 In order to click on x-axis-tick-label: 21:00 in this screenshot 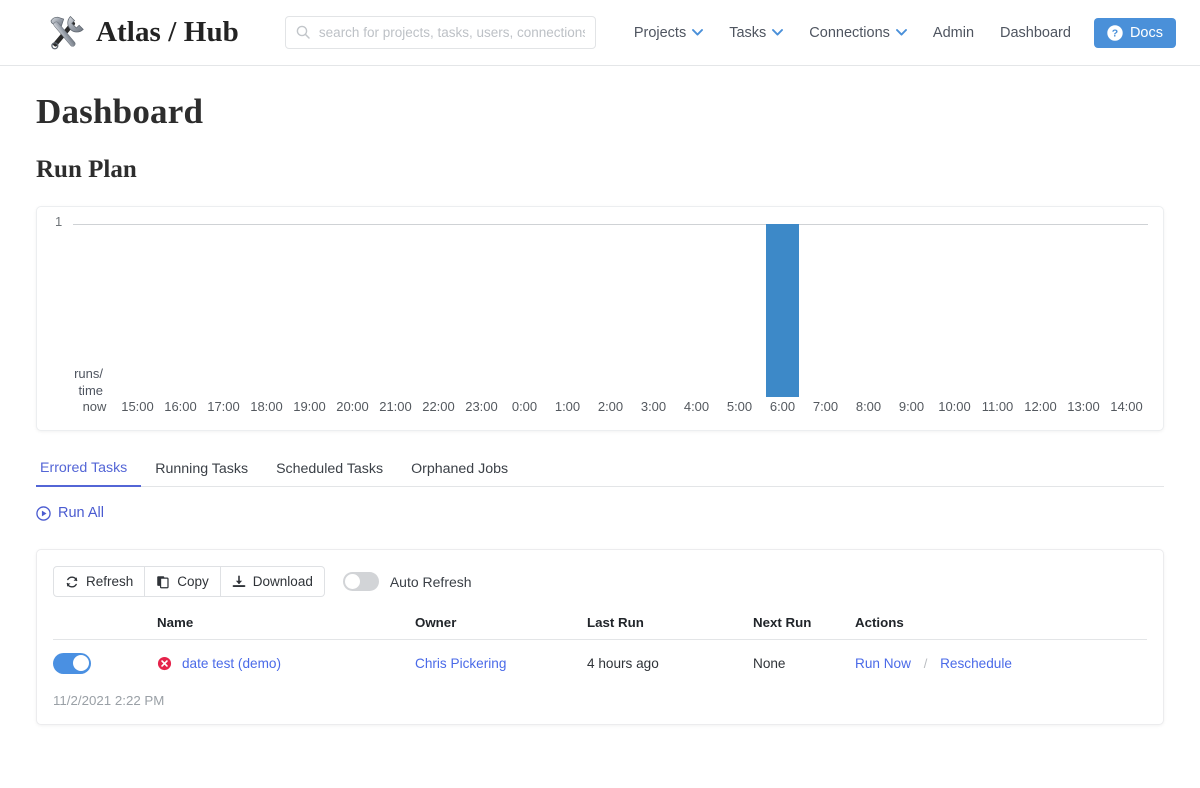, I will do `click(395, 406)`.